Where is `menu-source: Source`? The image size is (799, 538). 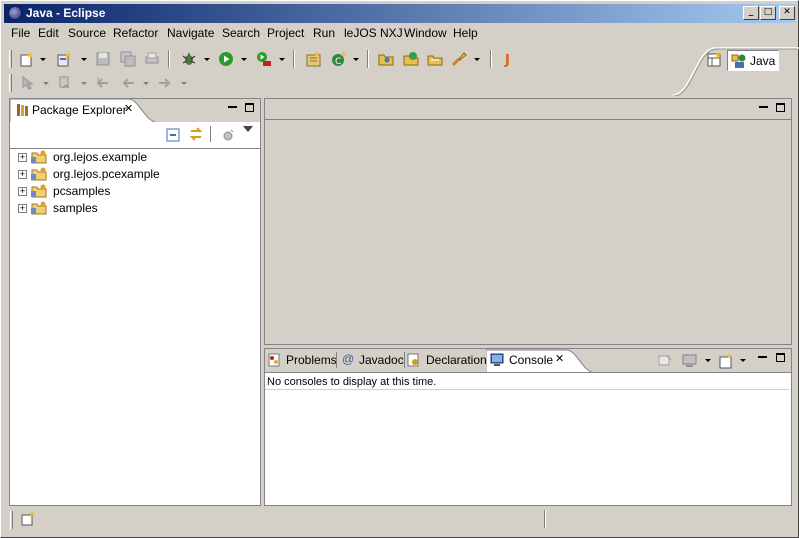
menu-source: Source is located at coordinates (87, 33).